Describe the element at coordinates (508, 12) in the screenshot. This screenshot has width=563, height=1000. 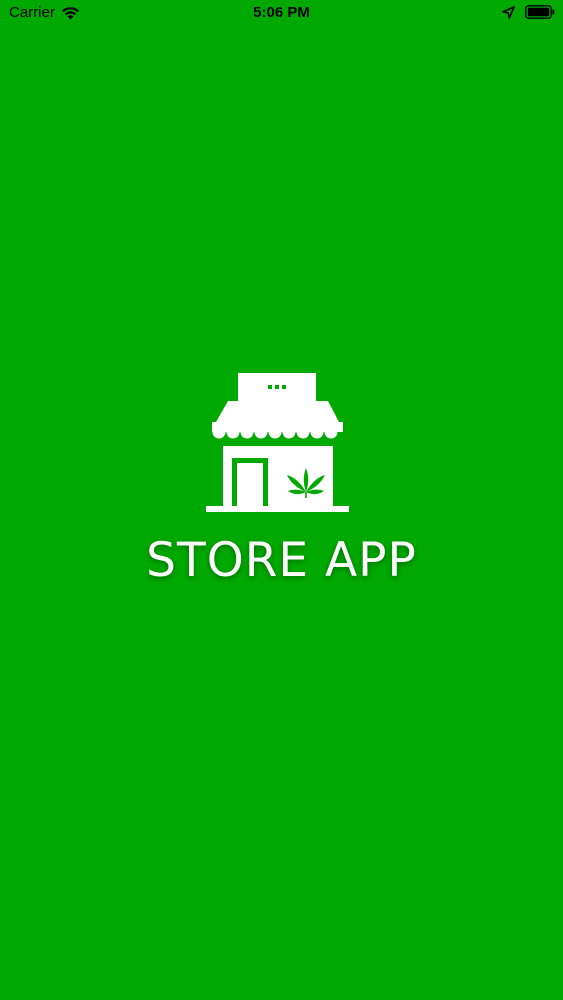
I see `location-arrow-icon` at that location.